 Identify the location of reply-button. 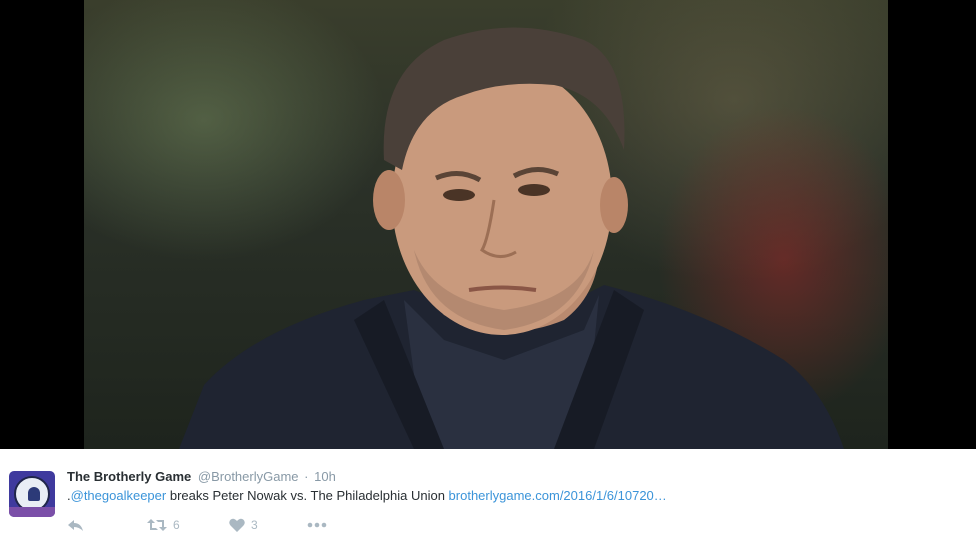
(75, 524).